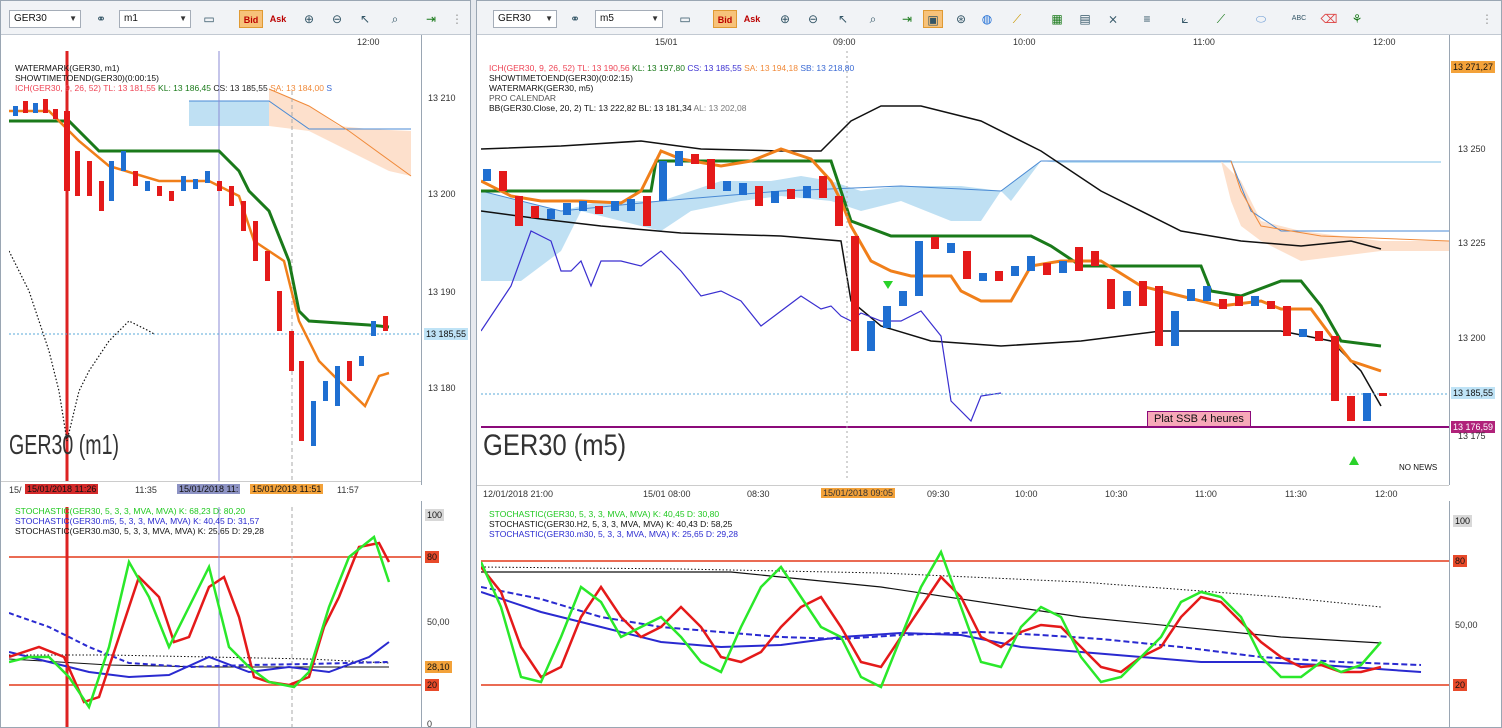  Describe the element at coordinates (64, 444) in the screenshot. I see `chart-watermark: GER30 (m1)` at that location.